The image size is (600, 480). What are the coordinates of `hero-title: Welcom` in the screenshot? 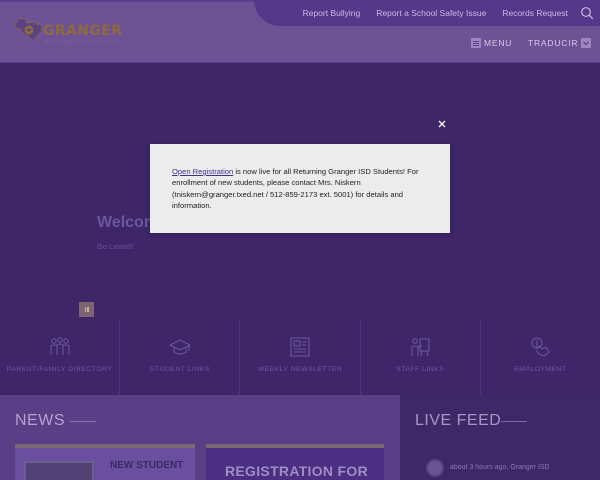 It's located at (128, 222).